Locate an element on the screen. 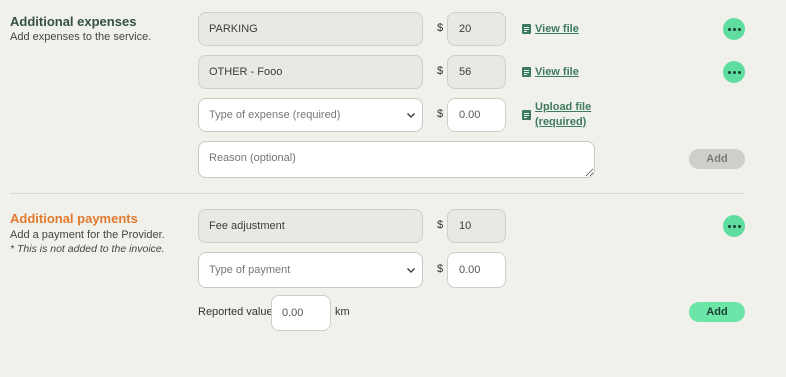 This screenshot has width=786, height=377. expense-amount-field: 20 is located at coordinates (476, 29).